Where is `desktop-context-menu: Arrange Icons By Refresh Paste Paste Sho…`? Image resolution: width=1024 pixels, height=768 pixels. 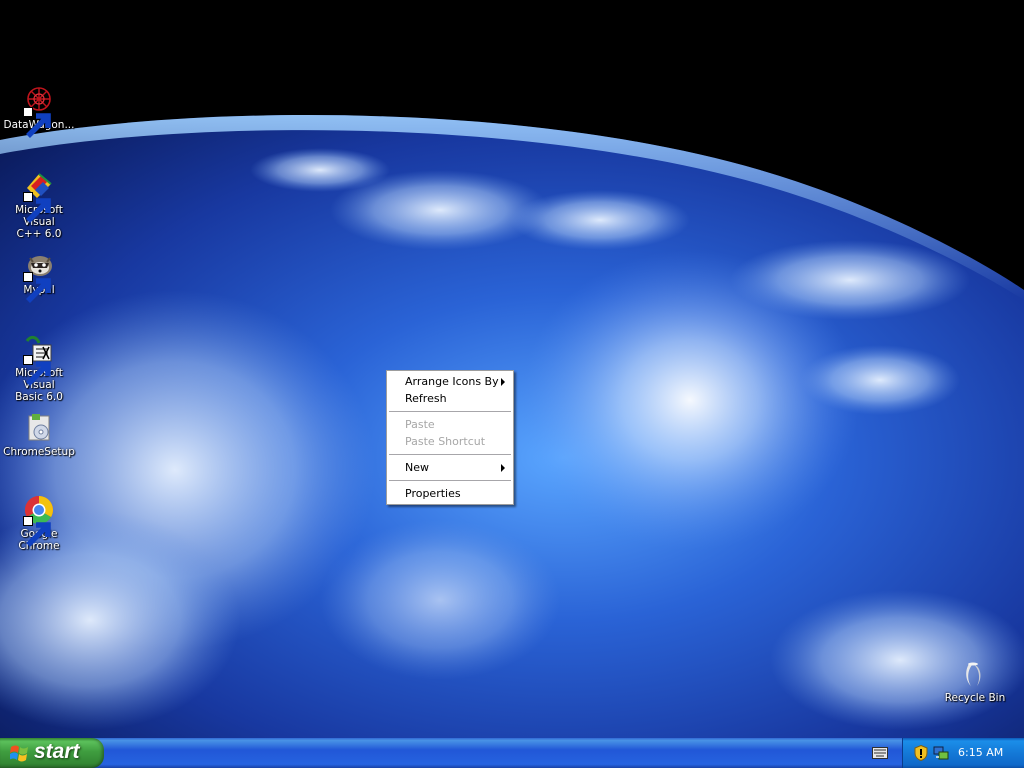
desktop-context-menu: Arrange Icons By Refresh Paste Paste Sho… is located at coordinates (450, 437).